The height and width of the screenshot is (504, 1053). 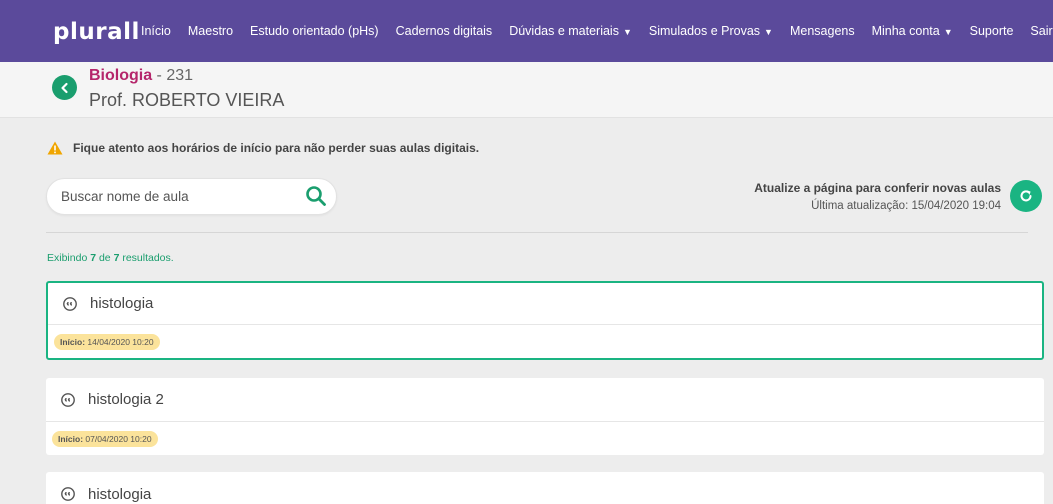 I want to click on lesson-card-header: histologia 2, so click(x=545, y=400).